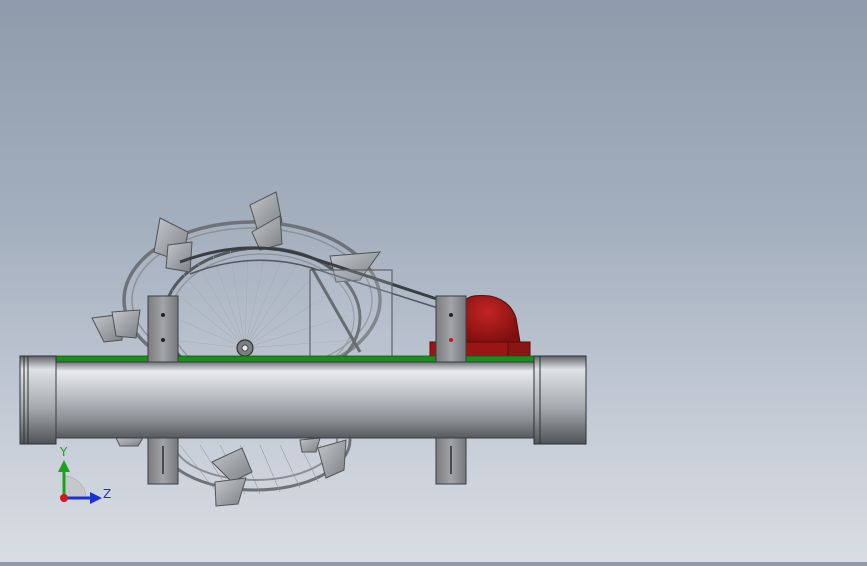 This screenshot has width=867, height=566. What do you see at coordinates (451, 329) in the screenshot?
I see `upper-bracket-right` at bounding box center [451, 329].